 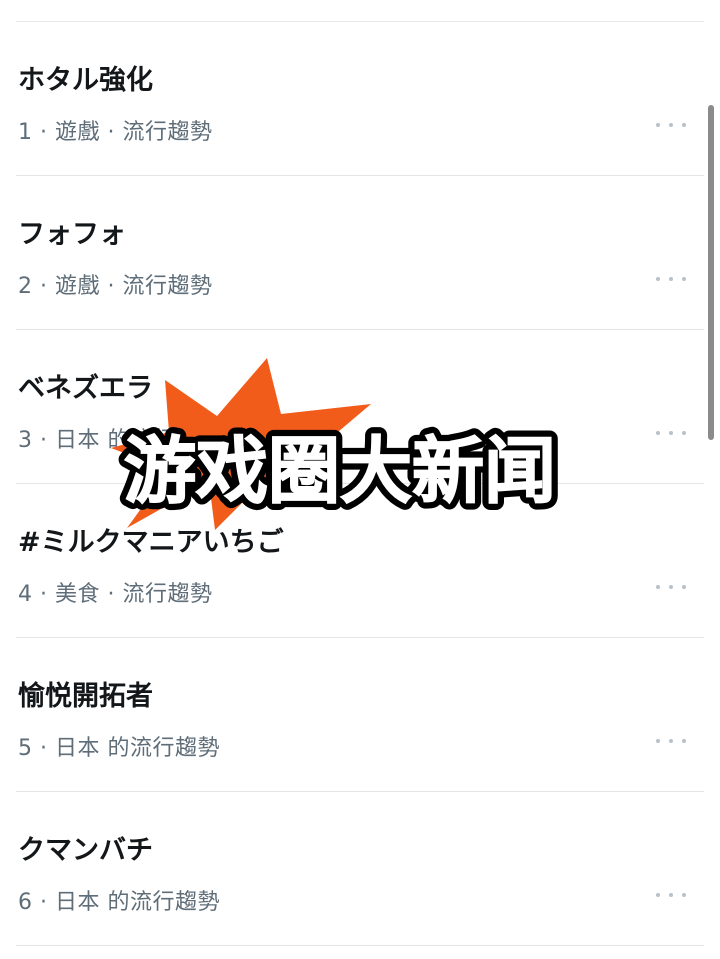 I want to click on trend-meta: 1 · 遊戲 · 流行趨勢, so click(x=115, y=132).